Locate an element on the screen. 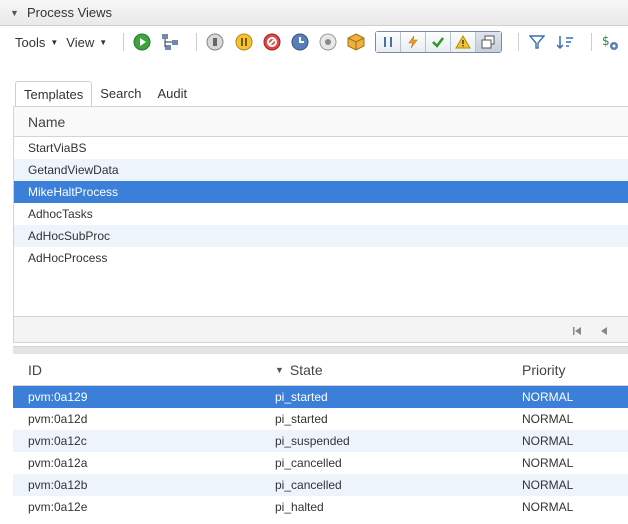 The width and height of the screenshot is (628, 524). template-name: StartViaBS is located at coordinates (57, 148).